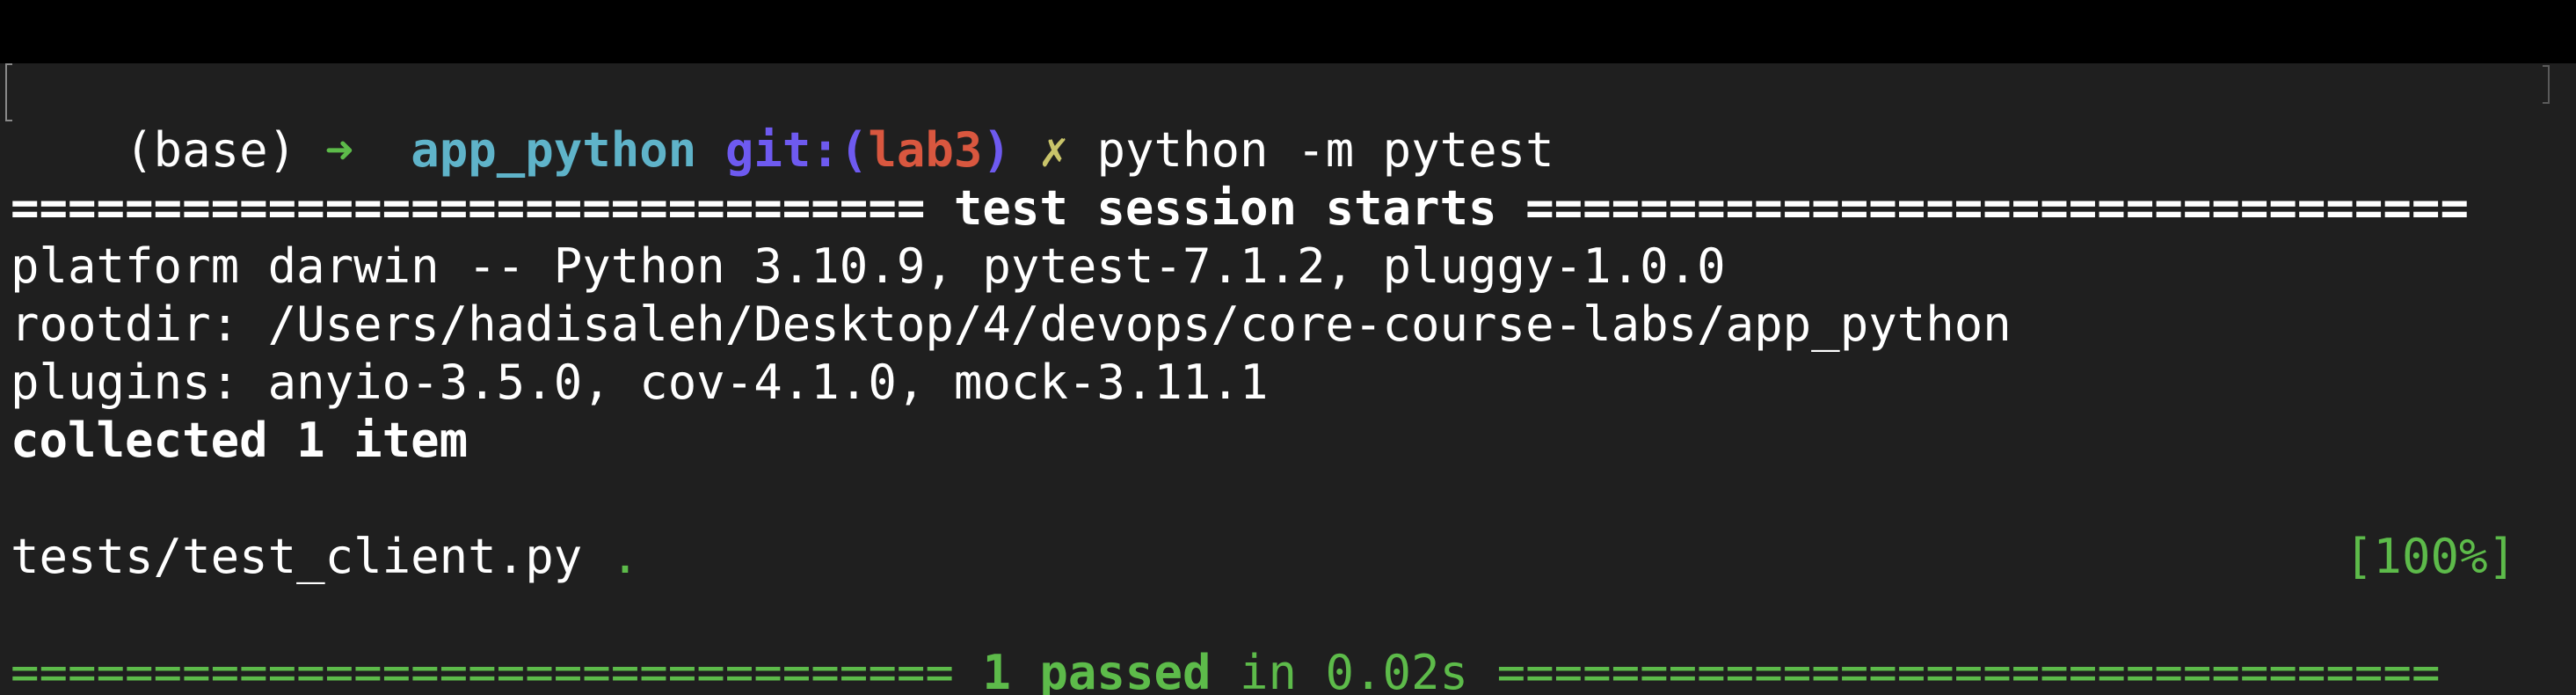 The width and height of the screenshot is (2576, 695). Describe the element at coordinates (1997, 208) in the screenshot. I see `session-header-right-rule: =================================` at that location.